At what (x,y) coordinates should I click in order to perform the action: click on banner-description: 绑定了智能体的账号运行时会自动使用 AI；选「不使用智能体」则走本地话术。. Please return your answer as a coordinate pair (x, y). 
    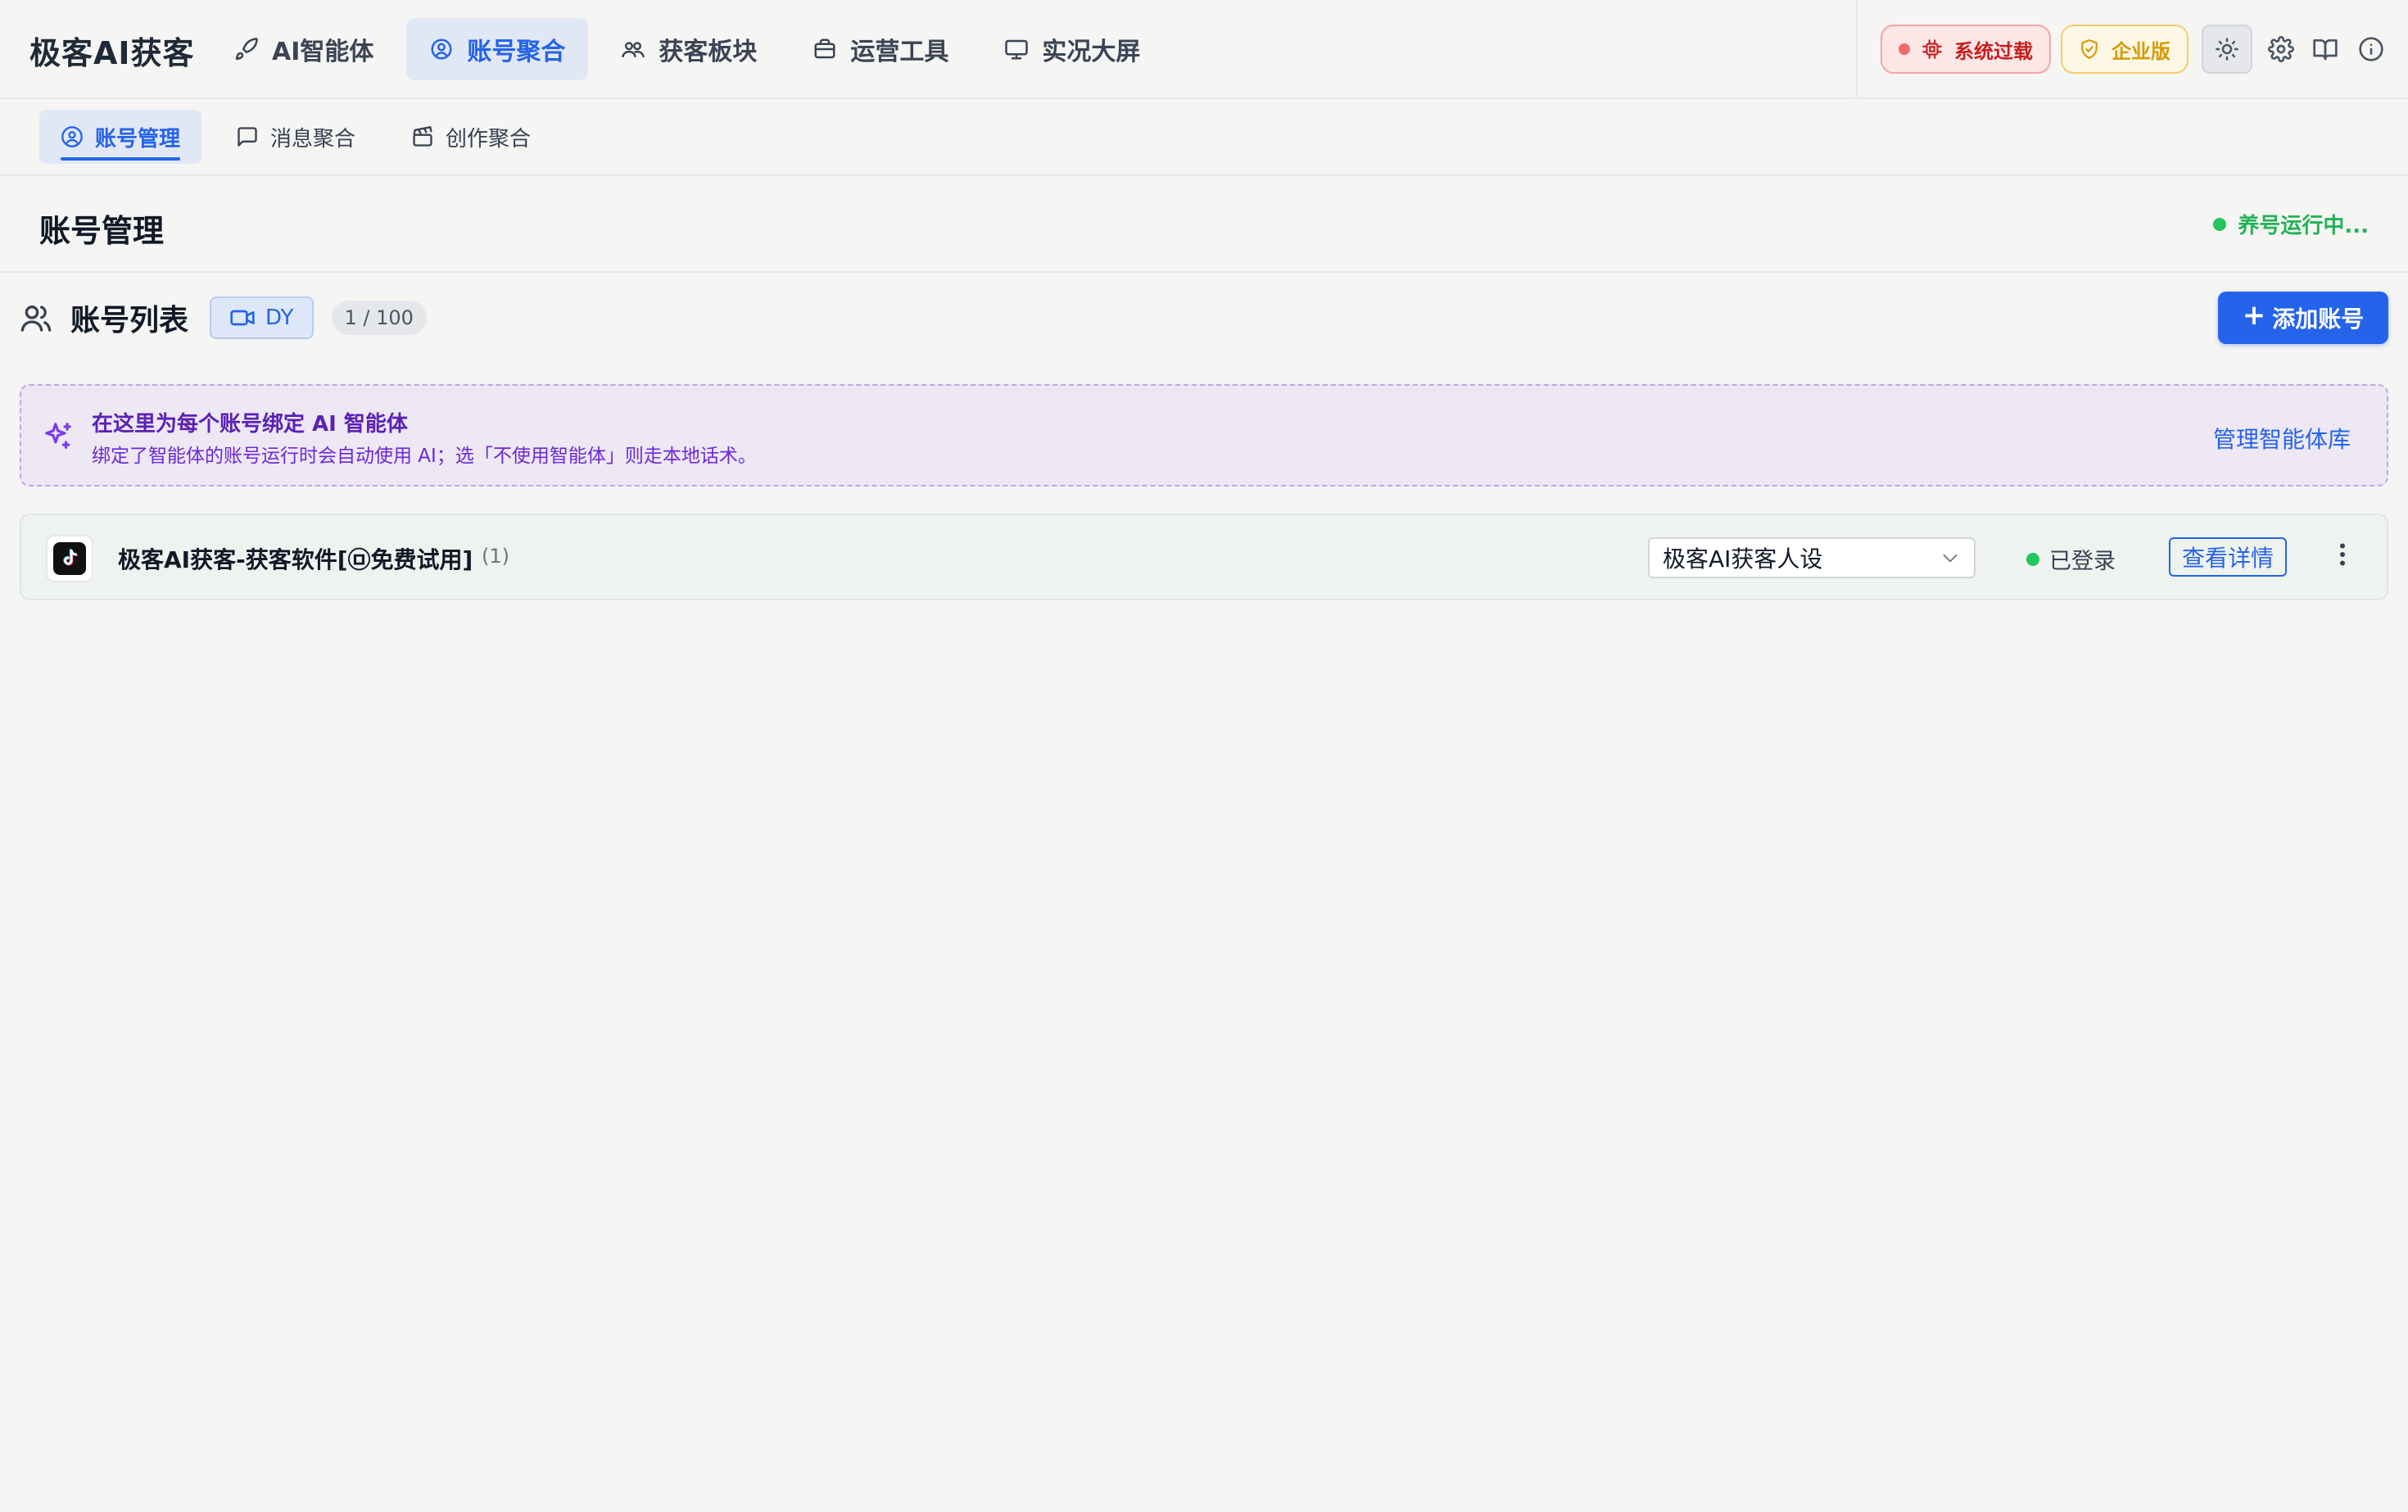
    Looking at the image, I should click on (424, 457).